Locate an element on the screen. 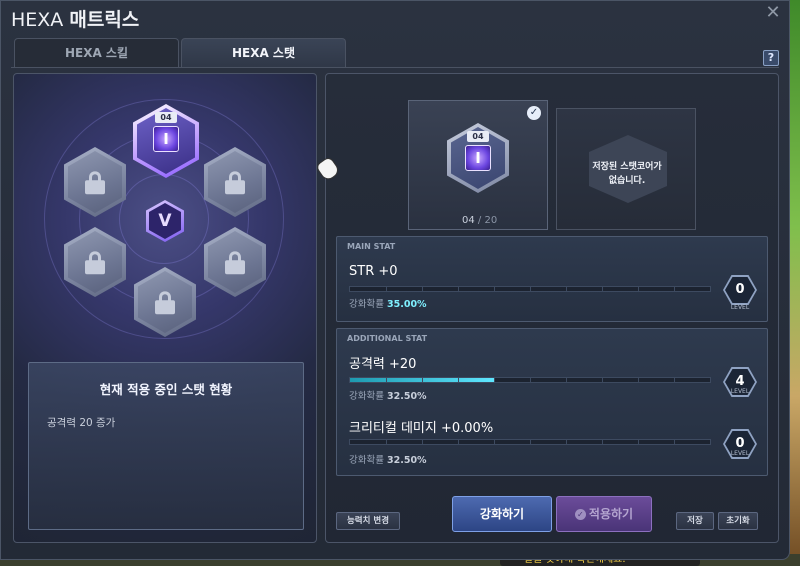  save-button: 저장 is located at coordinates (695, 521).